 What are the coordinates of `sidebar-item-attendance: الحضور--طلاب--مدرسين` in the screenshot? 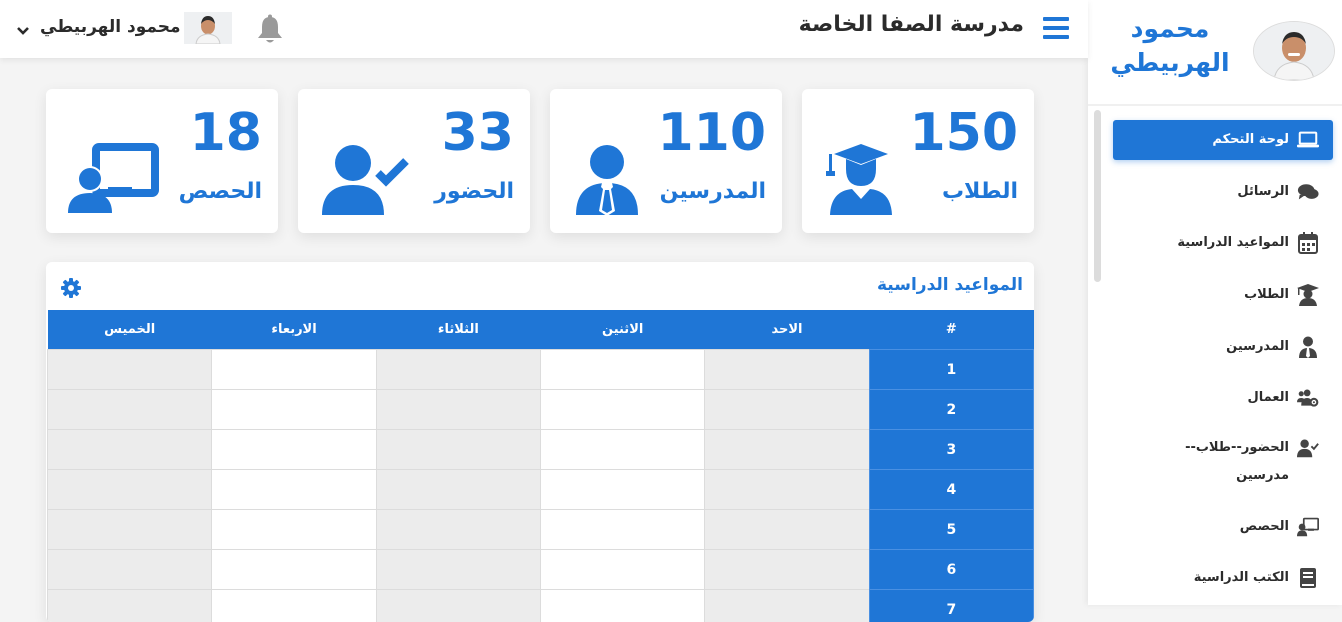 It's located at (1223, 462).